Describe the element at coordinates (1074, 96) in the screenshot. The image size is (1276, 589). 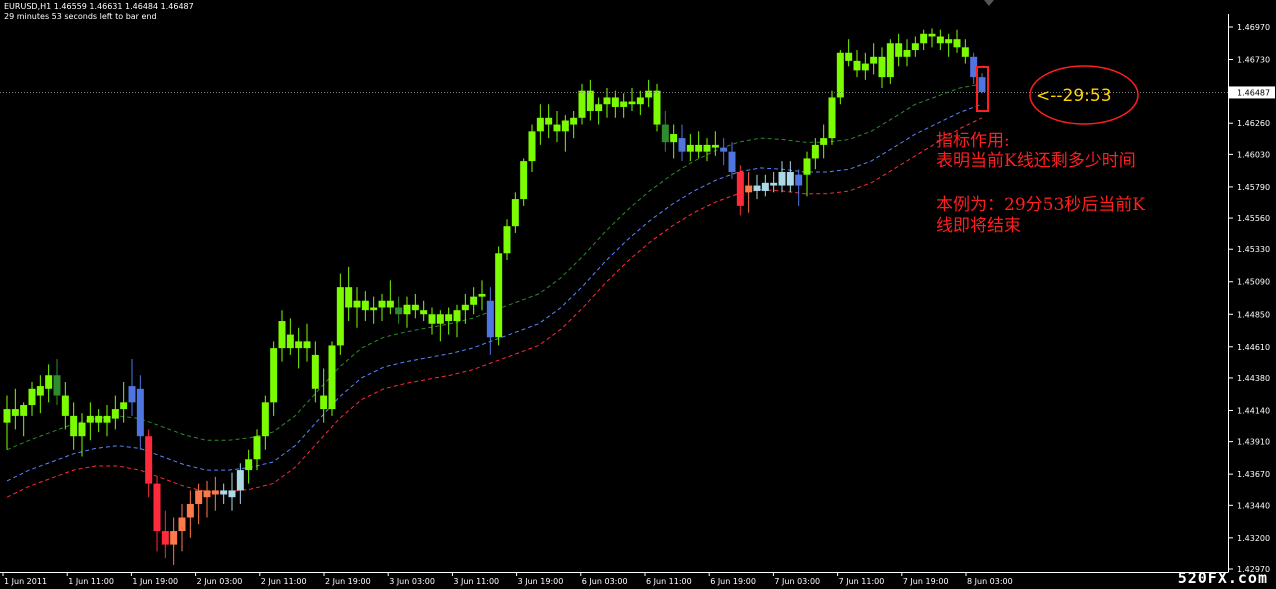
I see `countdown-label: <--29:53` at that location.